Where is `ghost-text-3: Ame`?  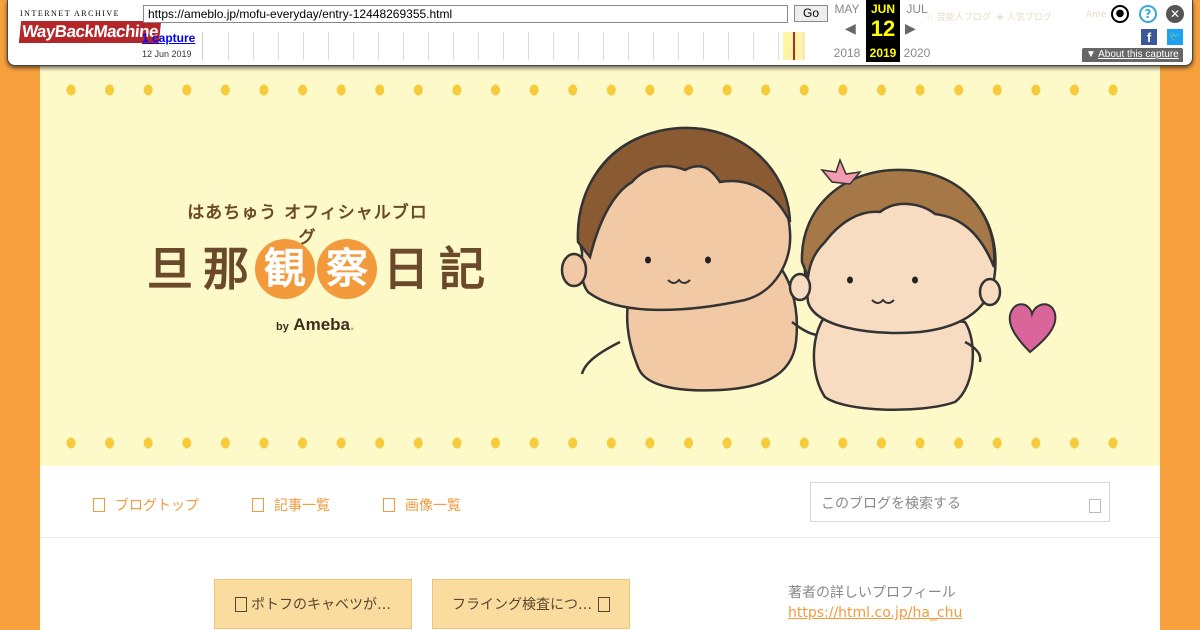 ghost-text-3: Ame is located at coordinates (1096, 15).